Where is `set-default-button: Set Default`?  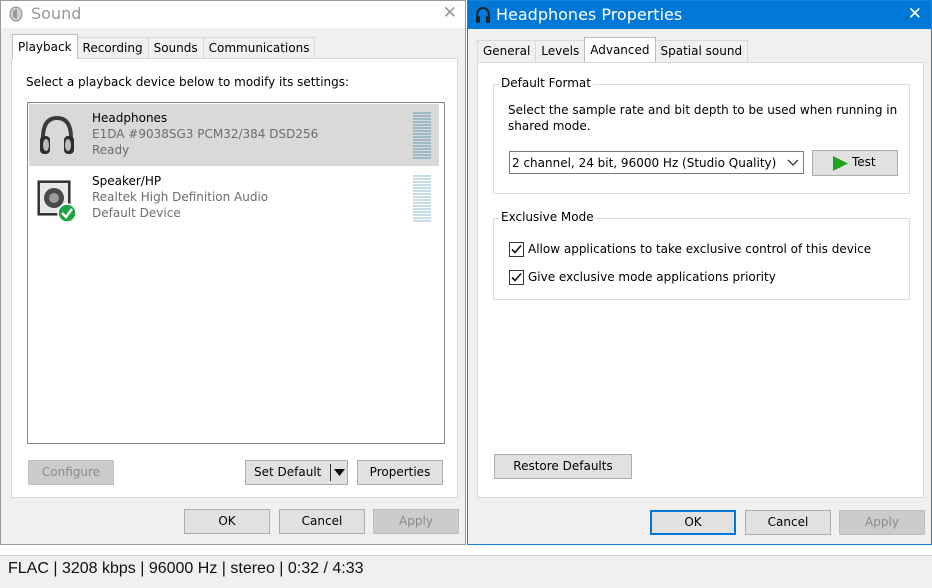
set-default-button: Set Default is located at coordinates (296, 472).